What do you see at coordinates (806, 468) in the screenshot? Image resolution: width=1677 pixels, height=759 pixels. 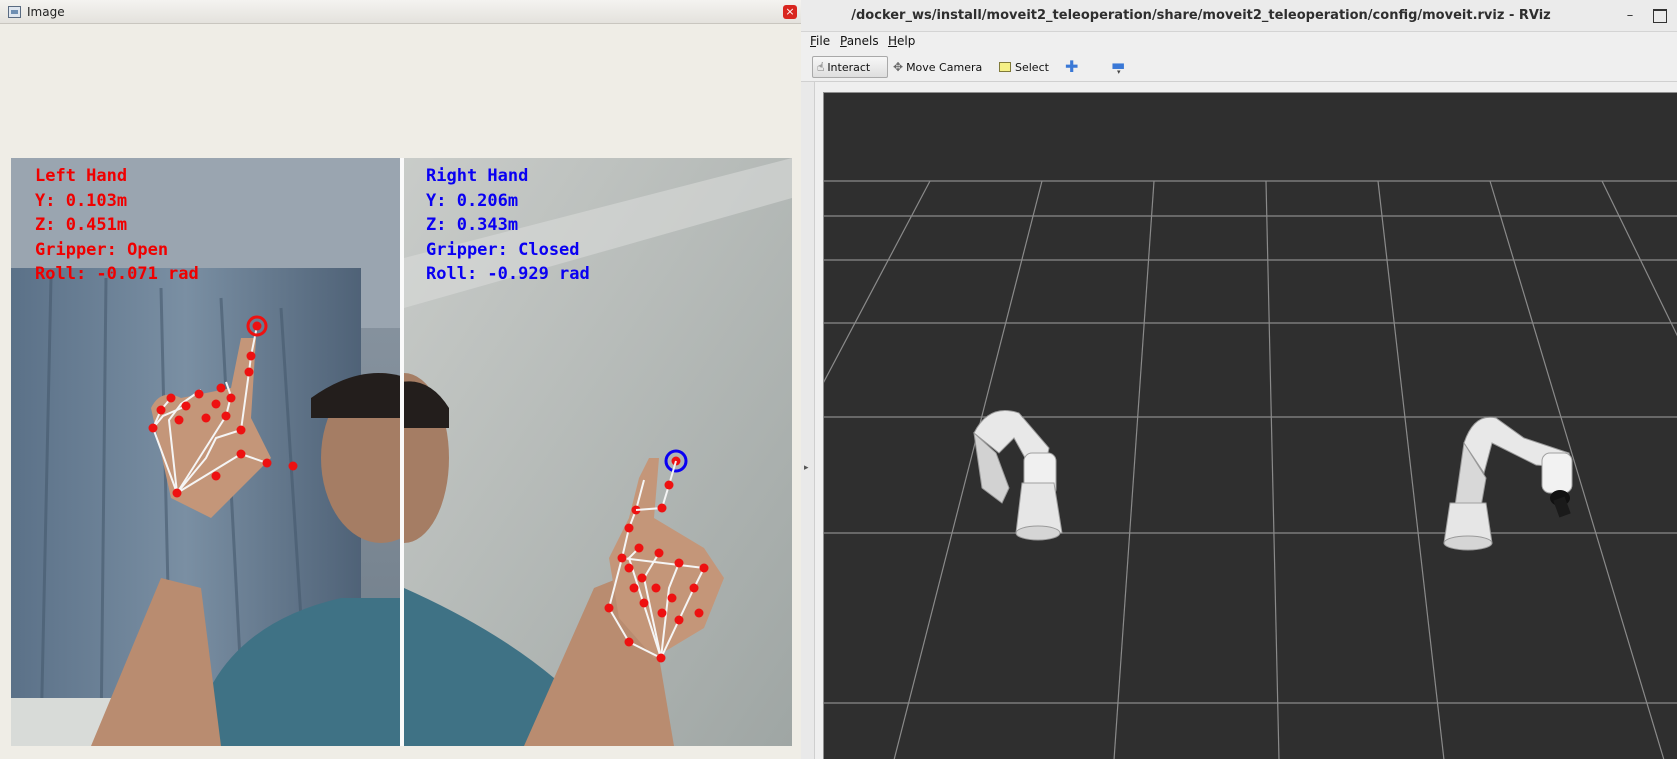 I see `expand-panel-arrow-icon: ▸` at bounding box center [806, 468].